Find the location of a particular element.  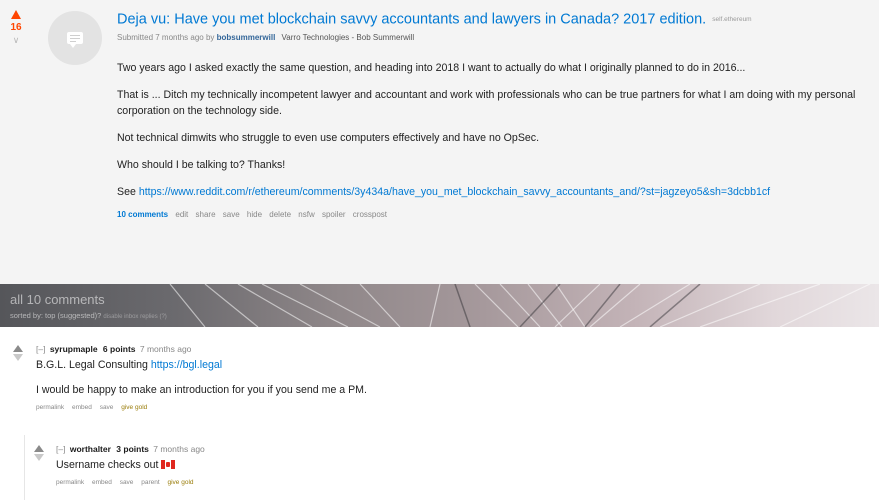

sort-dropdown: sorted by: top (suggested)? is located at coordinates (55, 315).